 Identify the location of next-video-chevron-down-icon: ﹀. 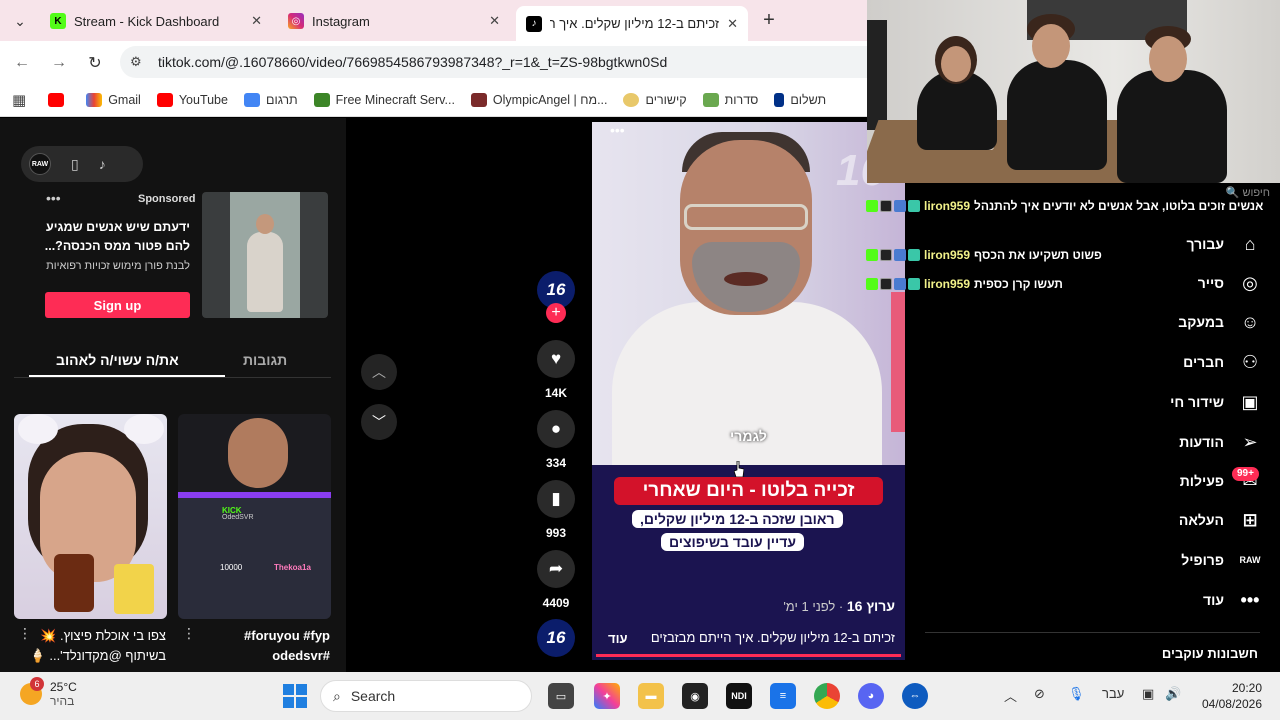
(379, 422).